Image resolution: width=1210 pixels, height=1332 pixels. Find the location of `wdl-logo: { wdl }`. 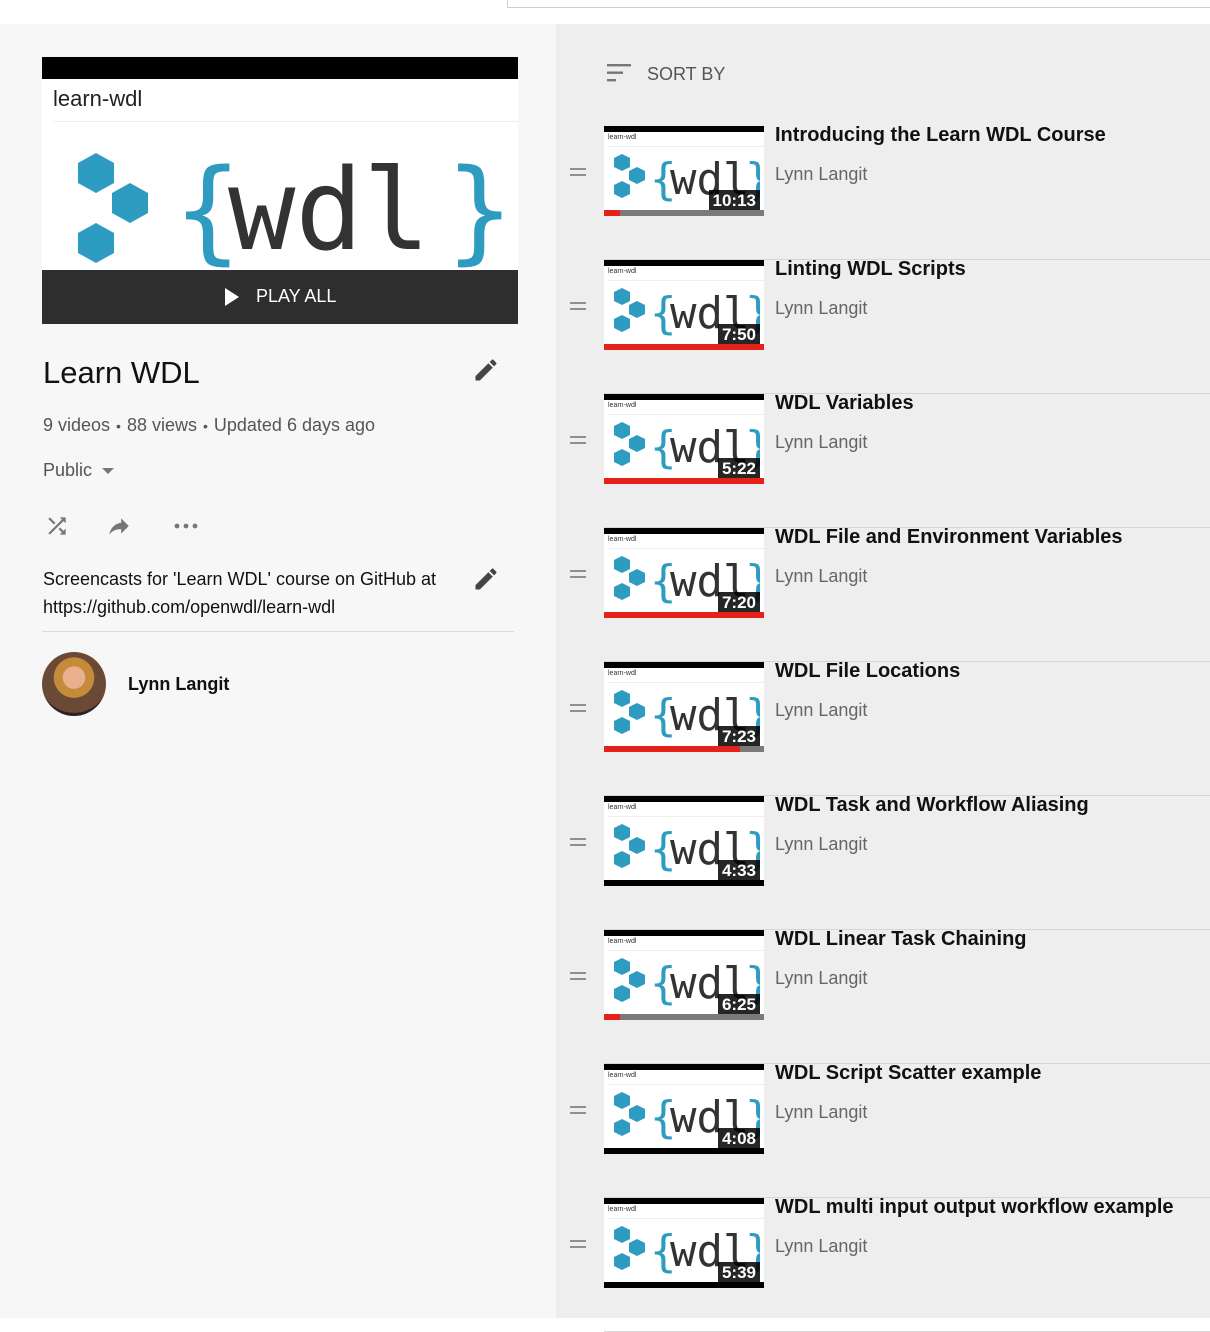

wdl-logo: { wdl } is located at coordinates (295, 209).